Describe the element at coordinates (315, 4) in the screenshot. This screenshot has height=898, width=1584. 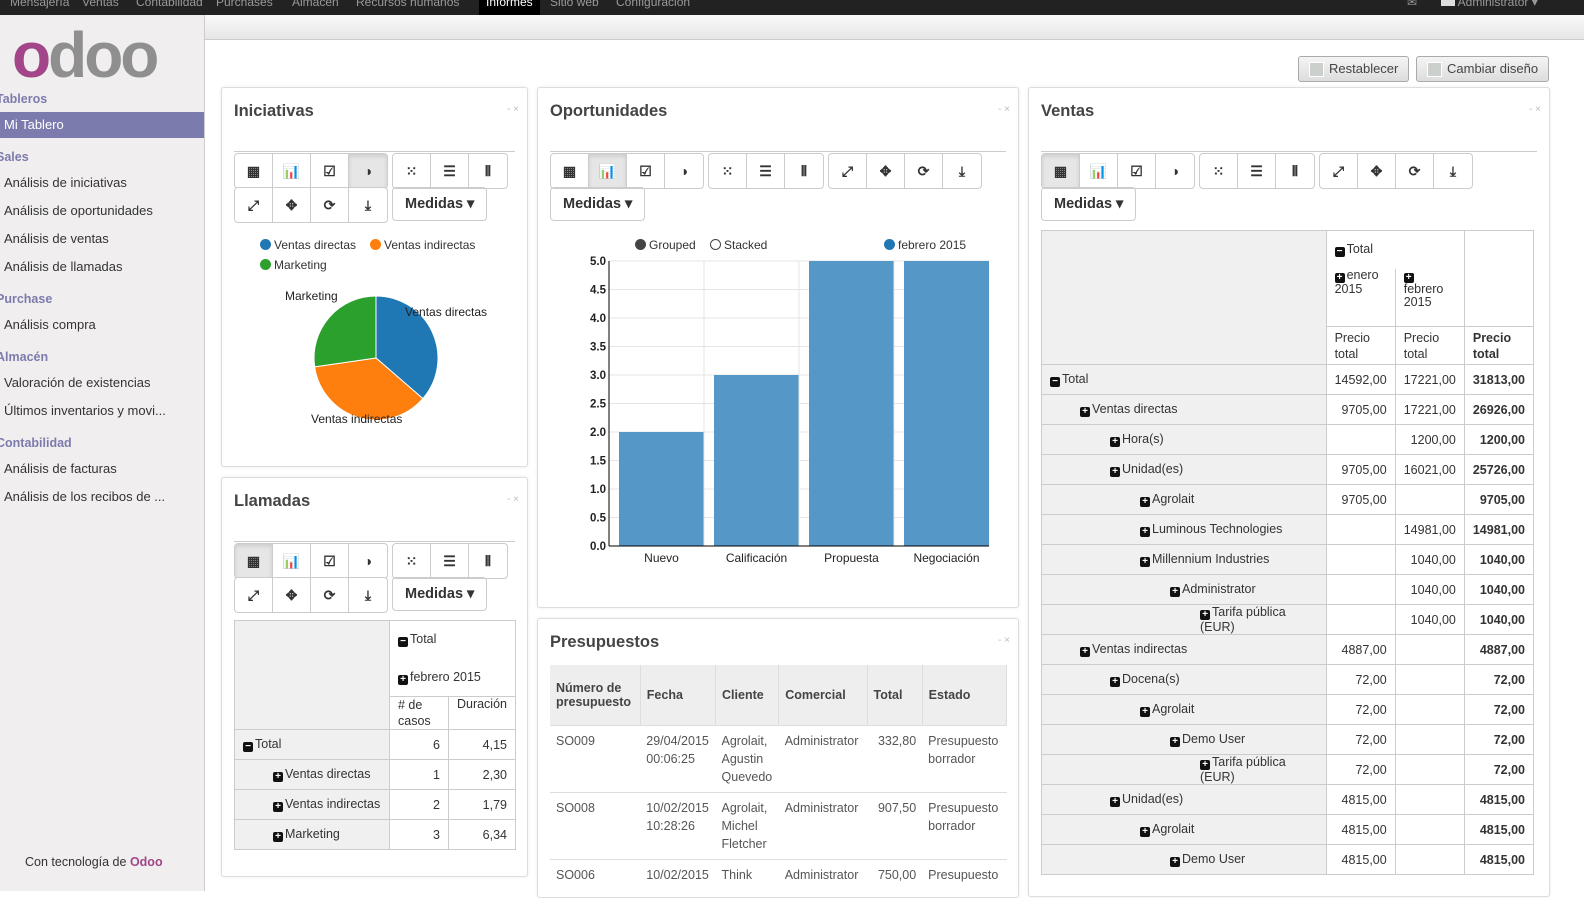
I see `nav-item: Almacén` at that location.